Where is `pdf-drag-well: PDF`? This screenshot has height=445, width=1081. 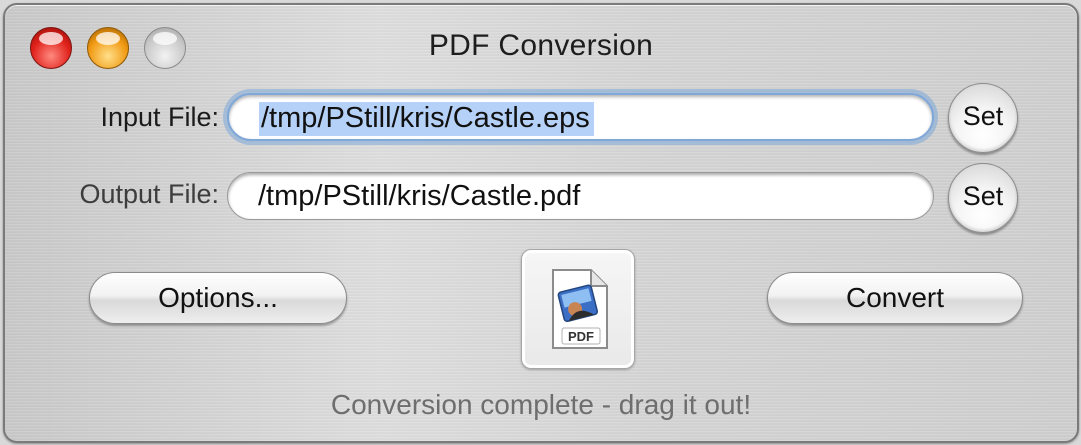
pdf-drag-well: PDF is located at coordinates (578, 309).